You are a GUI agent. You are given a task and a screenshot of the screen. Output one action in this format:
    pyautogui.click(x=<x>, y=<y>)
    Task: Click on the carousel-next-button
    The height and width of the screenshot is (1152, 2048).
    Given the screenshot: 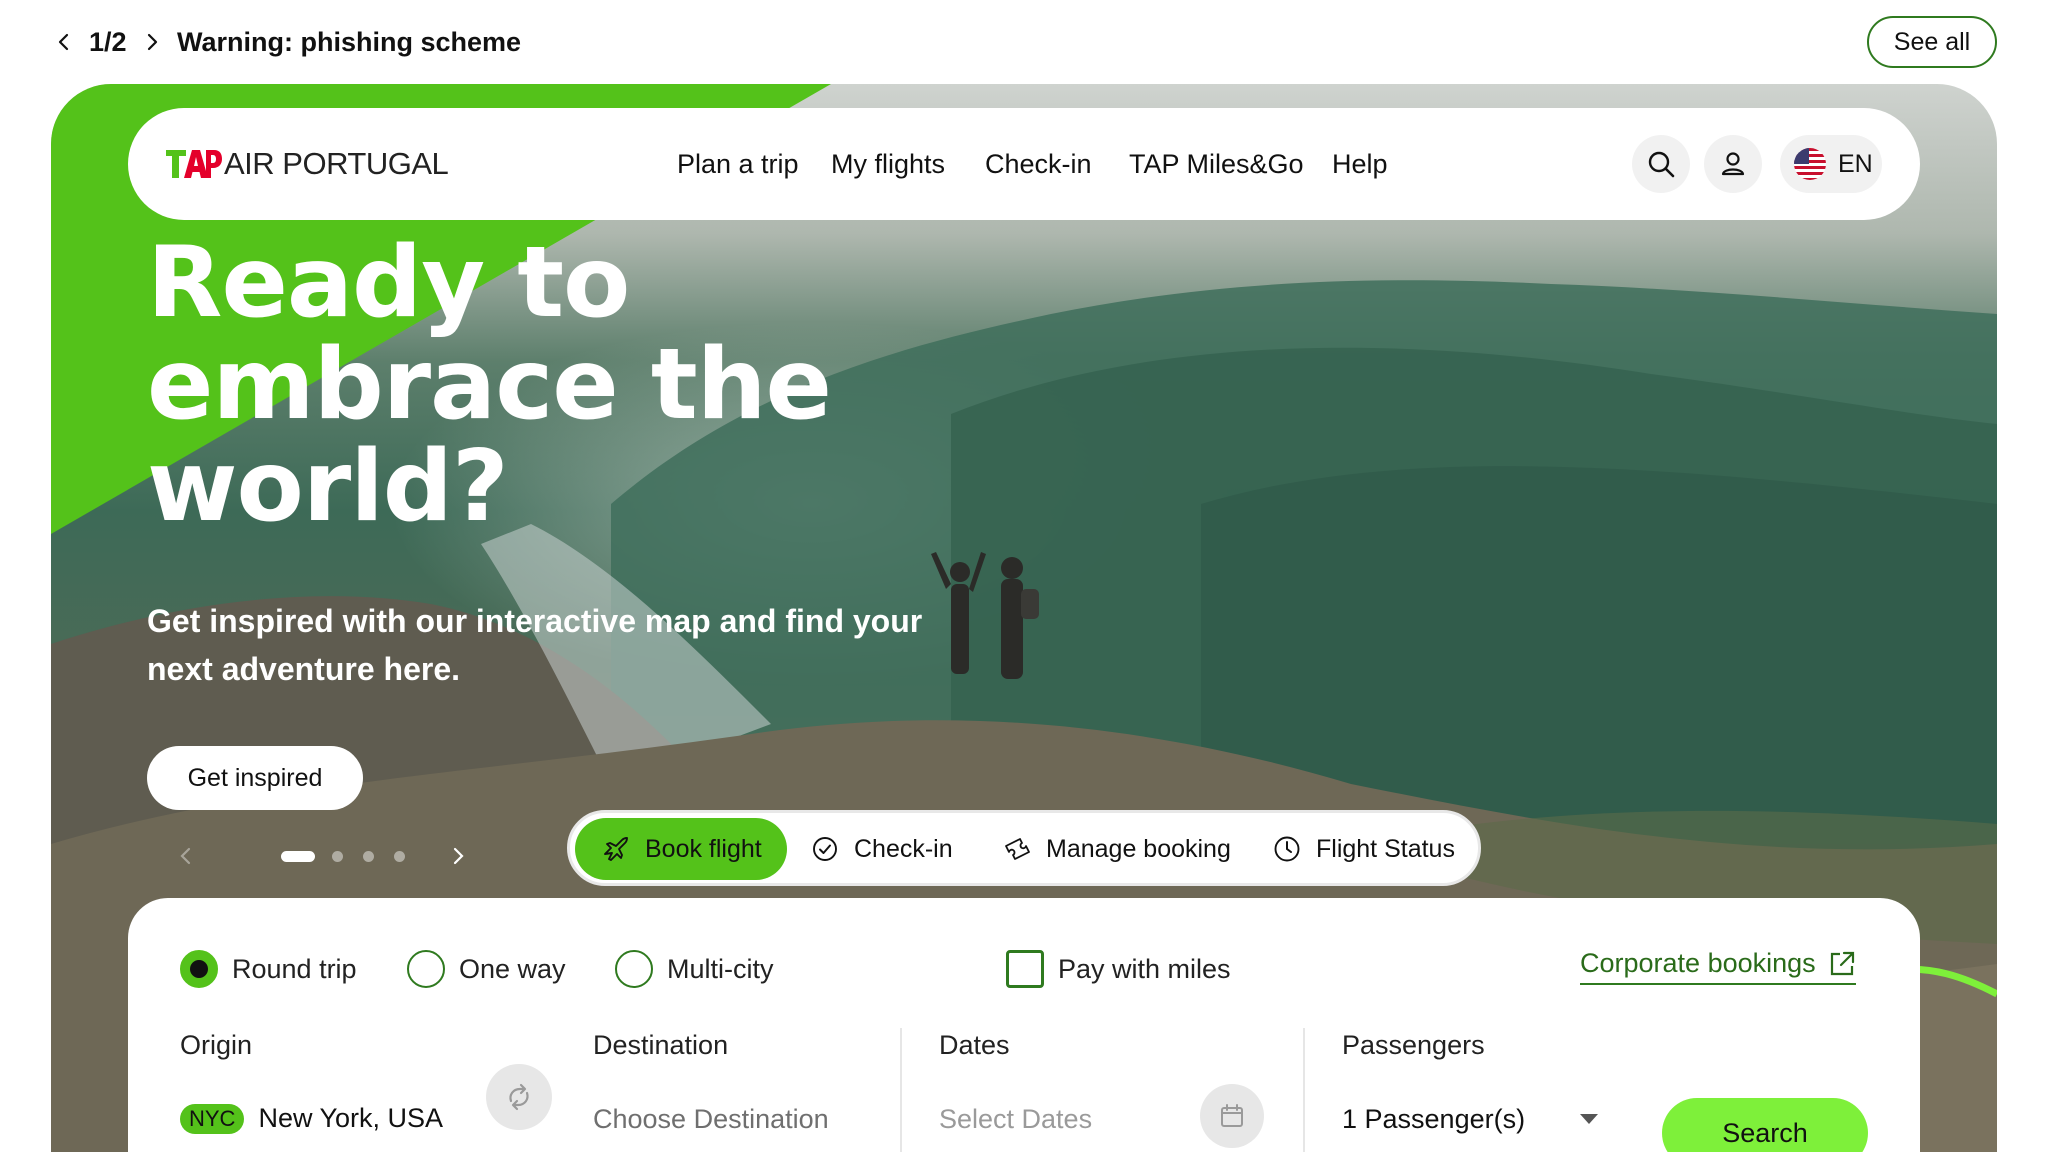 What is the action you would take?
    pyautogui.click(x=458, y=856)
    